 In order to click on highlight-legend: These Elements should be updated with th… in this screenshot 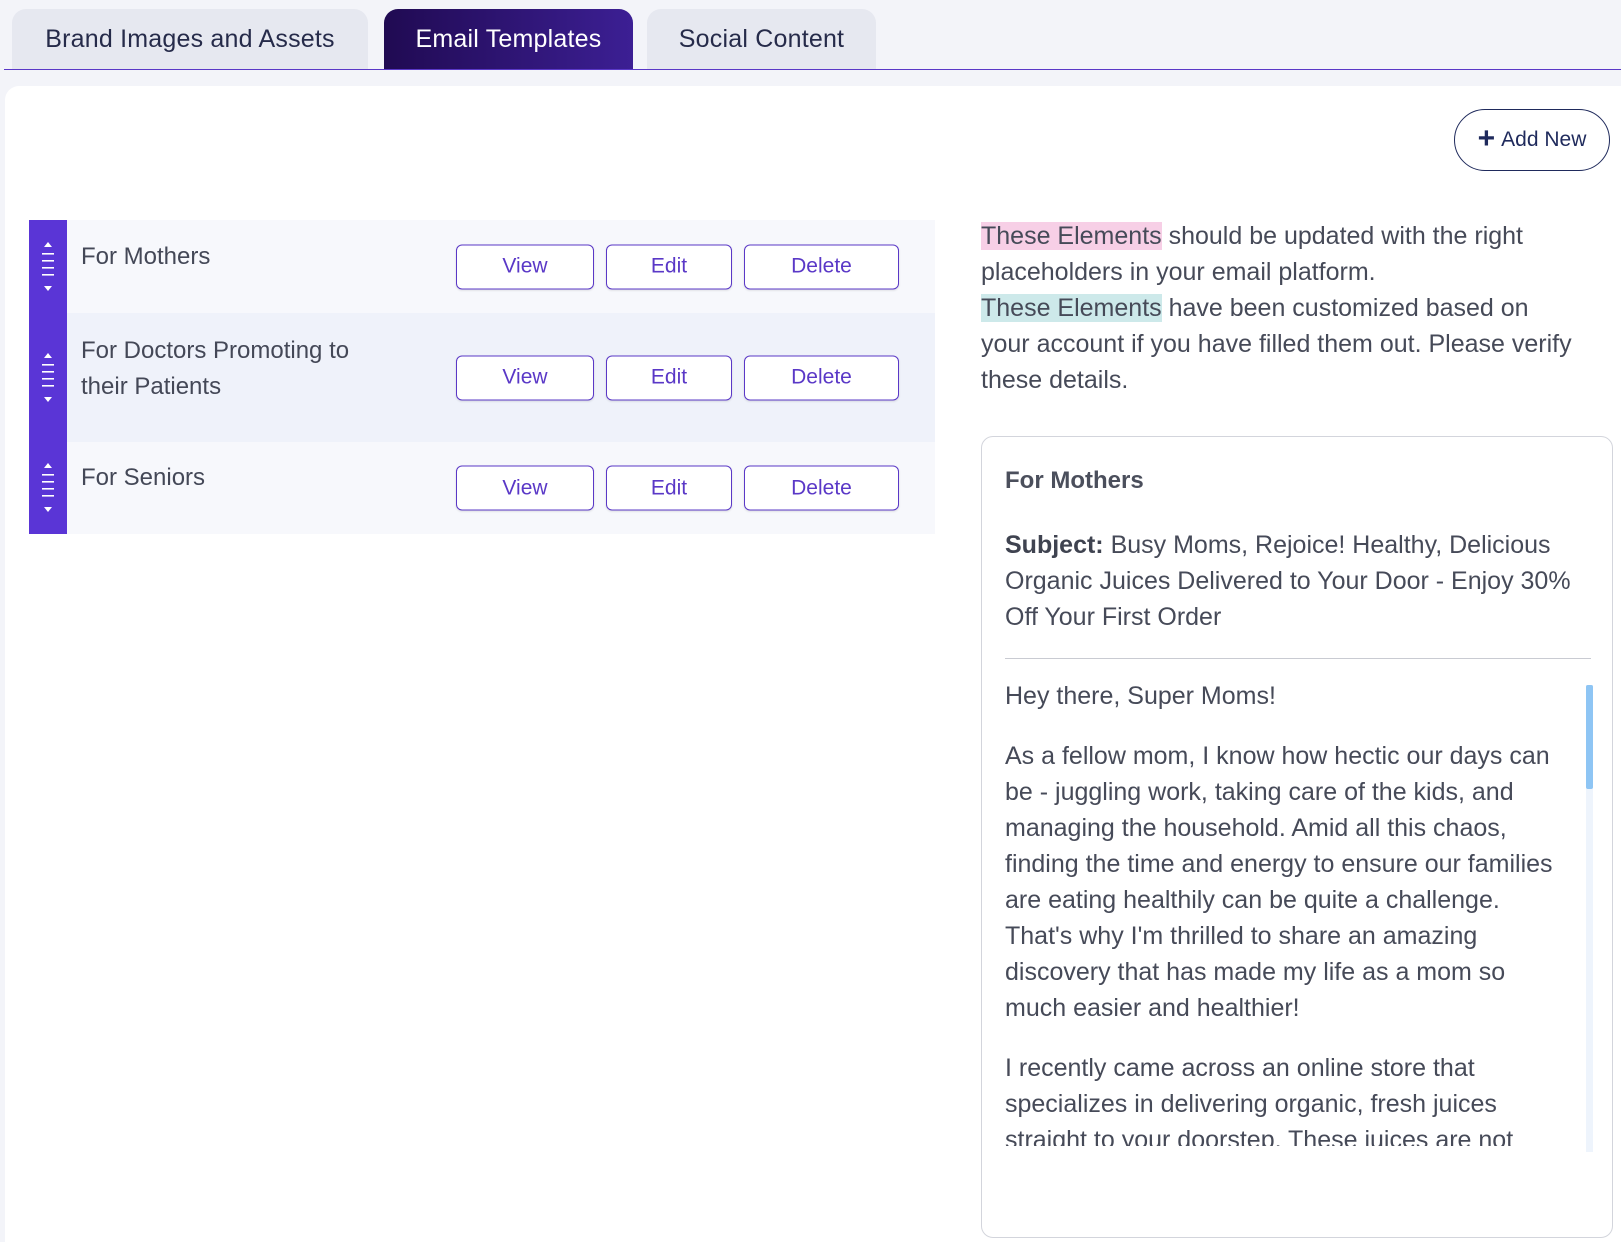, I will do `click(1281, 308)`.